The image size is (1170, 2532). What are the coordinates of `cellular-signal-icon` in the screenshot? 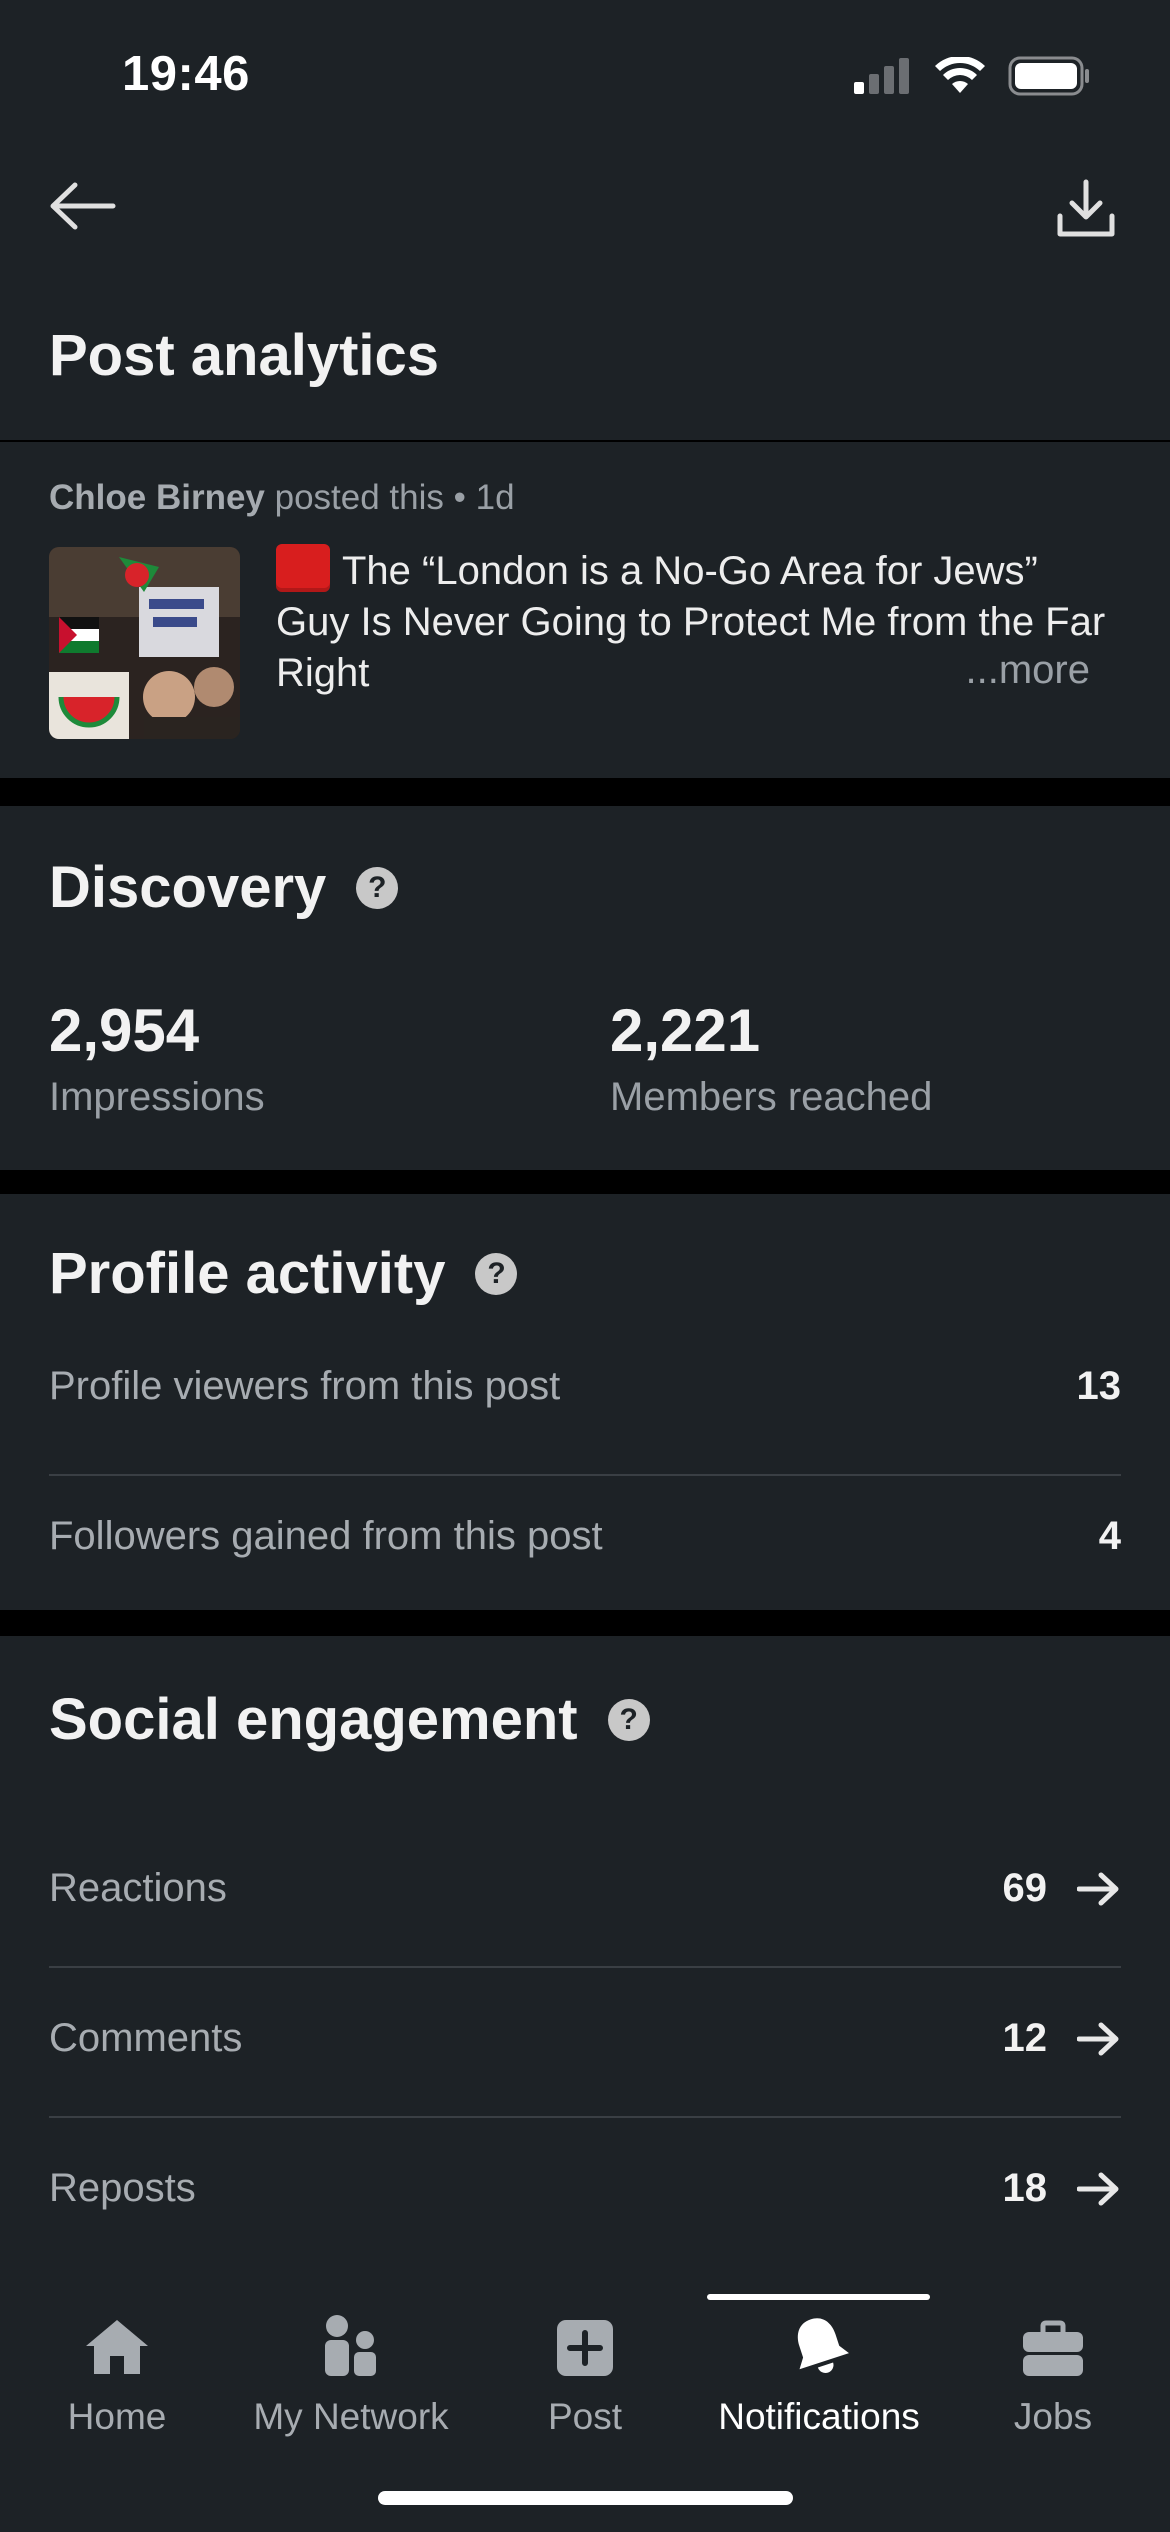 It's located at (881, 76).